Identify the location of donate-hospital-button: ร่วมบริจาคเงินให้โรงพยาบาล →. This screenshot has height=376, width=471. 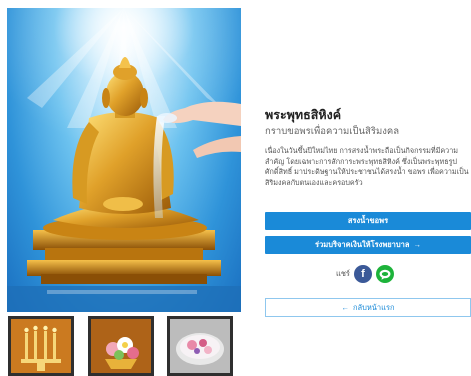
(368, 245).